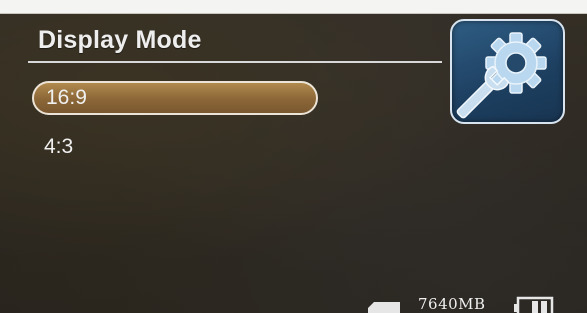 The image size is (587, 313). I want to click on menu-title: Display Mode, so click(120, 40).